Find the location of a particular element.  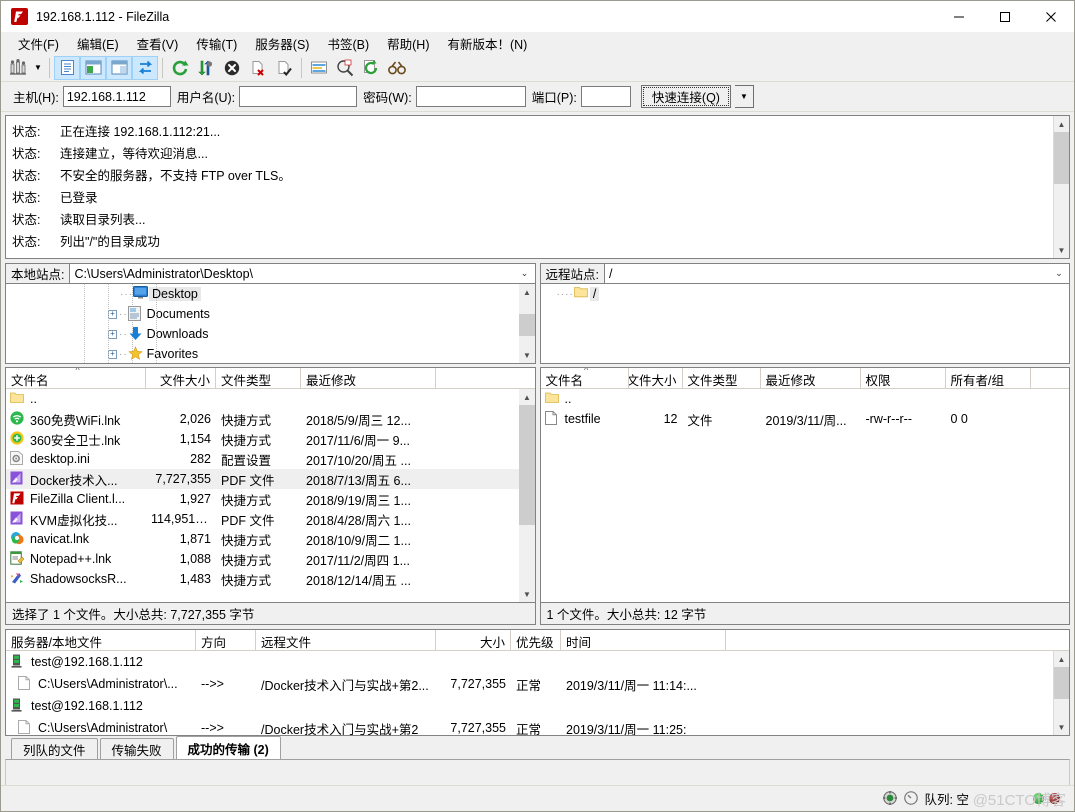

tree-node: ···· / is located at coordinates (805, 294).